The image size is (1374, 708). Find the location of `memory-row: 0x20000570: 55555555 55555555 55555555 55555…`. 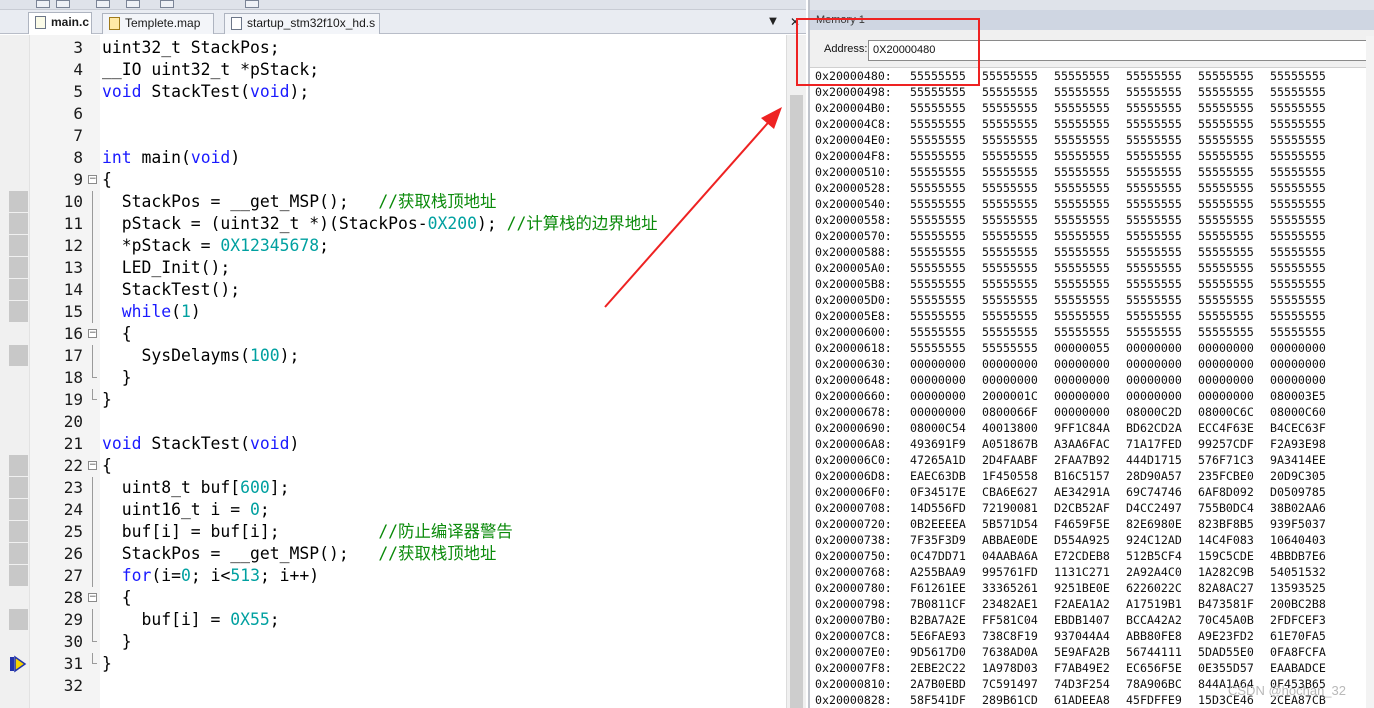

memory-row: 0x20000570: 55555555 55555555 55555555 55555… is located at coordinates (1094, 236).